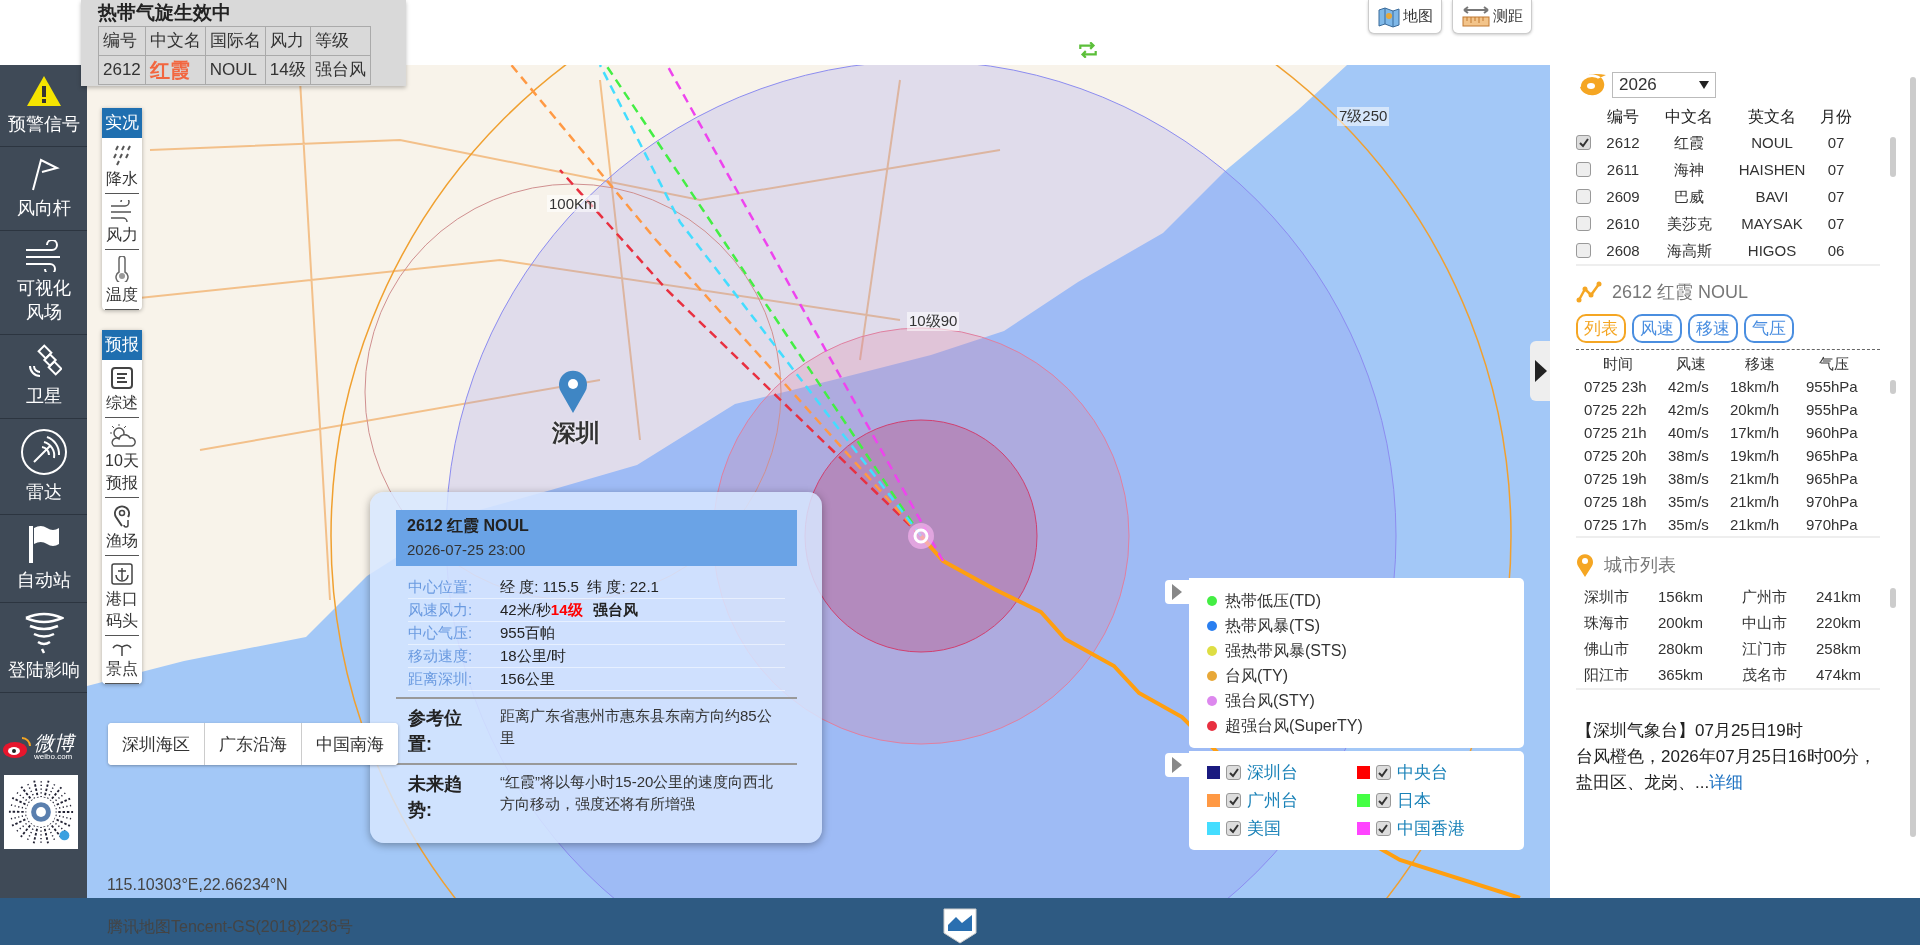  Describe the element at coordinates (1616, 433) in the screenshot. I see `table-cell-text: 0725 21h` at that location.